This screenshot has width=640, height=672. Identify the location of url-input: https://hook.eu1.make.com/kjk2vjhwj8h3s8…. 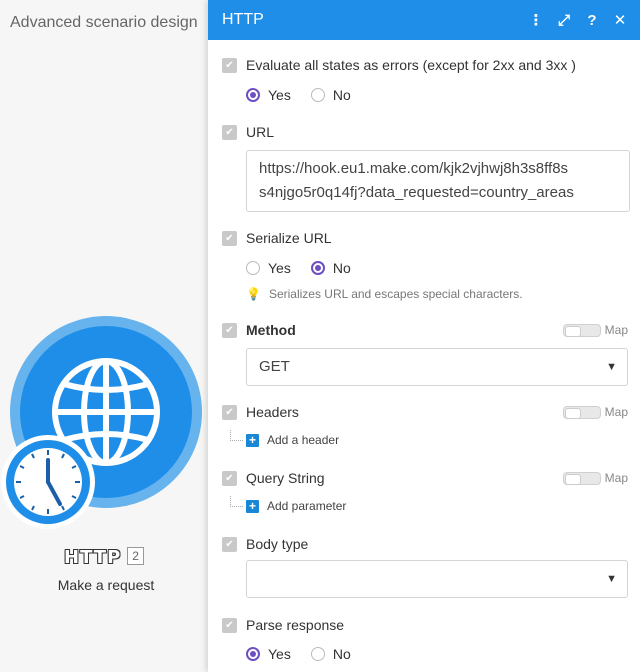
(438, 181).